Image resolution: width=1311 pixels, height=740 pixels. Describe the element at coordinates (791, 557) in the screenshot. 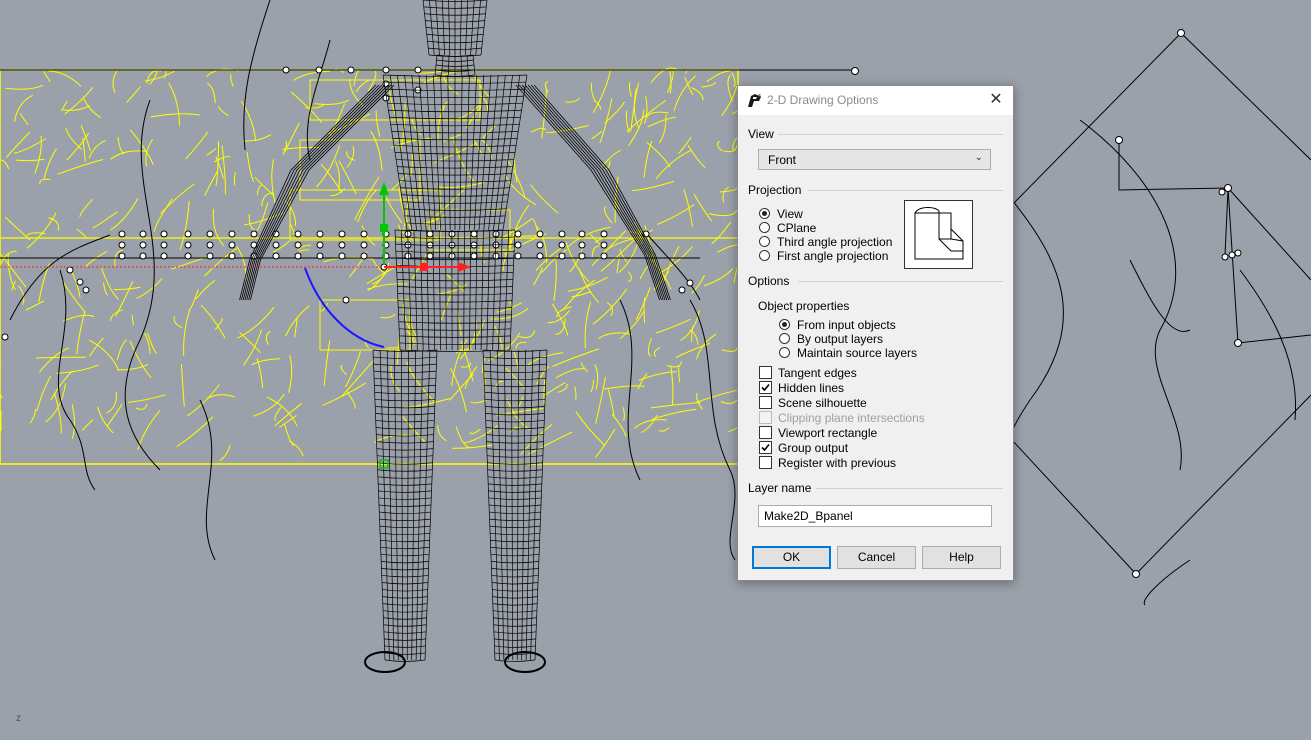

I see `ok-button: OK` at that location.